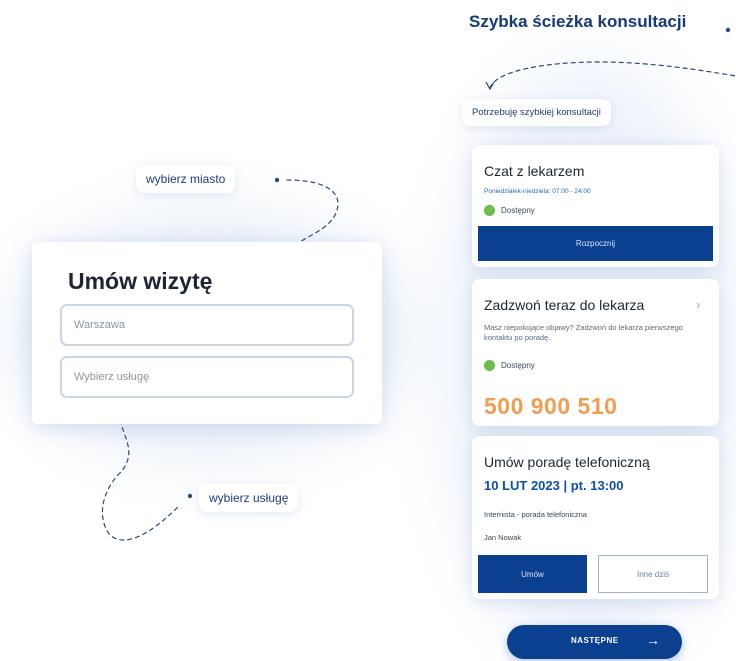  What do you see at coordinates (536, 112) in the screenshot?
I see `quick-consult-label: Potrzebuję szybkiej konsultacji` at bounding box center [536, 112].